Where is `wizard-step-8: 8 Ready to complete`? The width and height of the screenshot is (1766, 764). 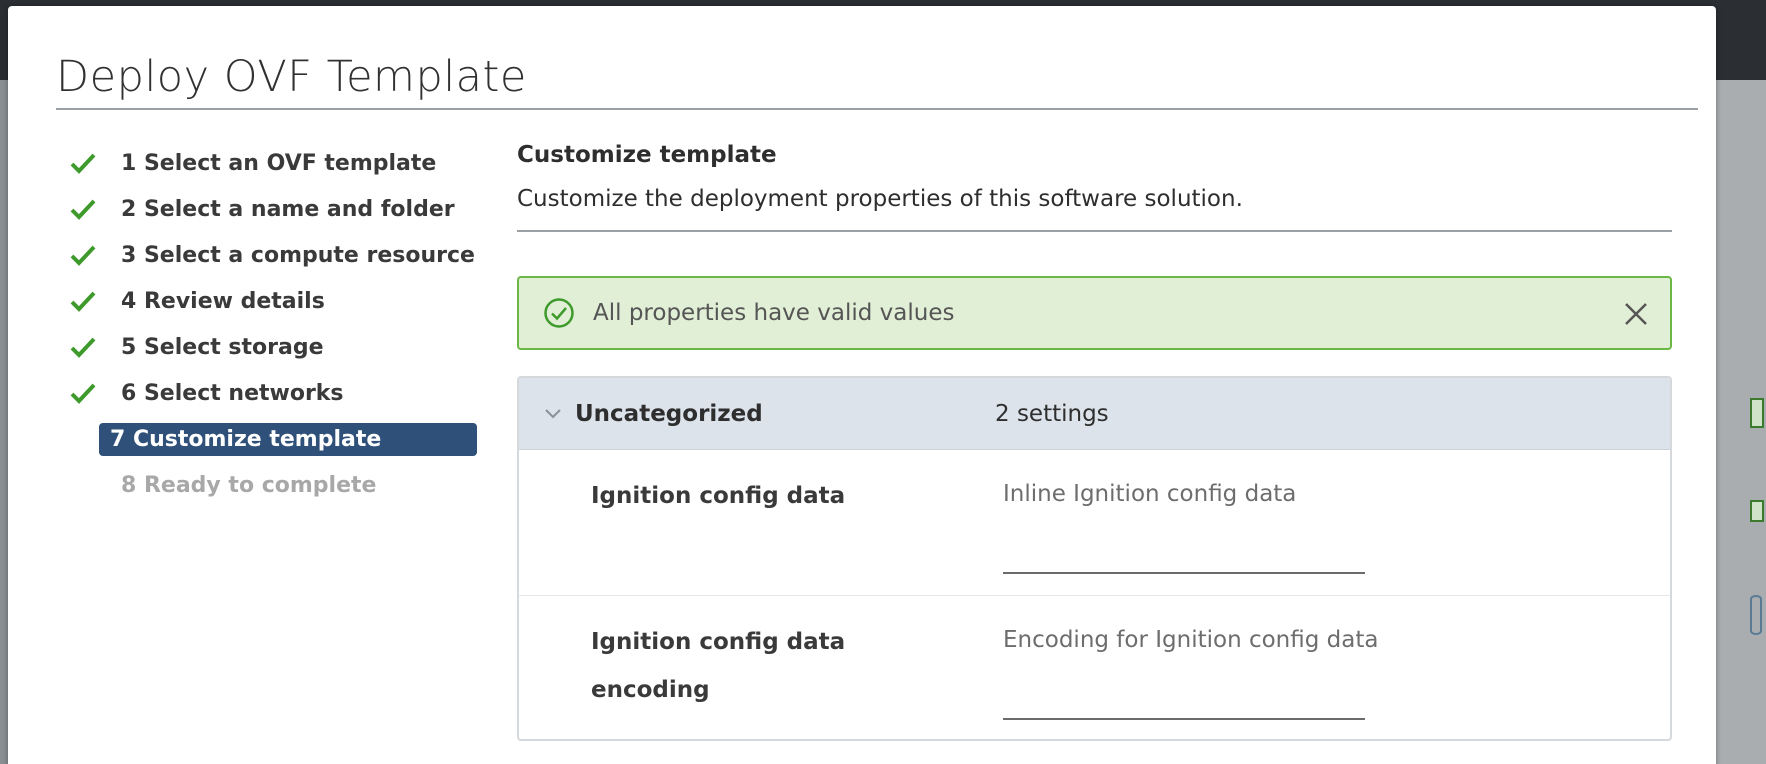 wizard-step-8: 8 Ready to complete is located at coordinates (280, 485).